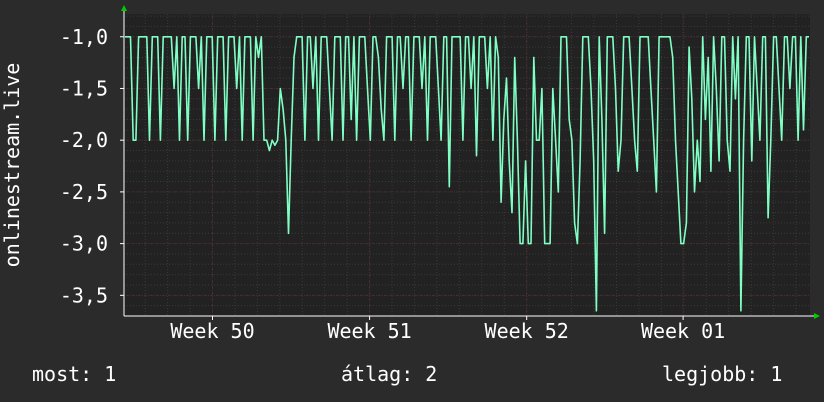 This screenshot has width=824, height=402. I want to click on stat-best: legjobb: 1, so click(722, 374).